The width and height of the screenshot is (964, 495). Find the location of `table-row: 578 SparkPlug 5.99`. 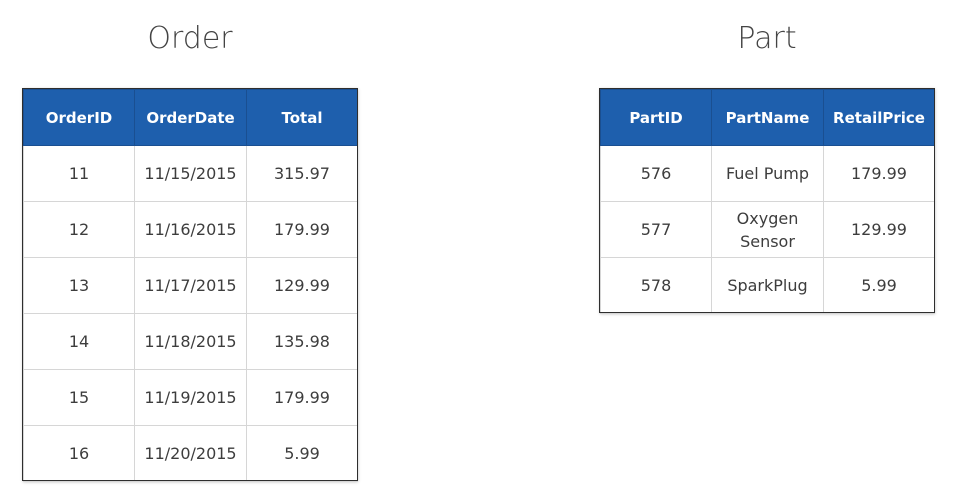

table-row: 578 SparkPlug 5.99 is located at coordinates (767, 285).